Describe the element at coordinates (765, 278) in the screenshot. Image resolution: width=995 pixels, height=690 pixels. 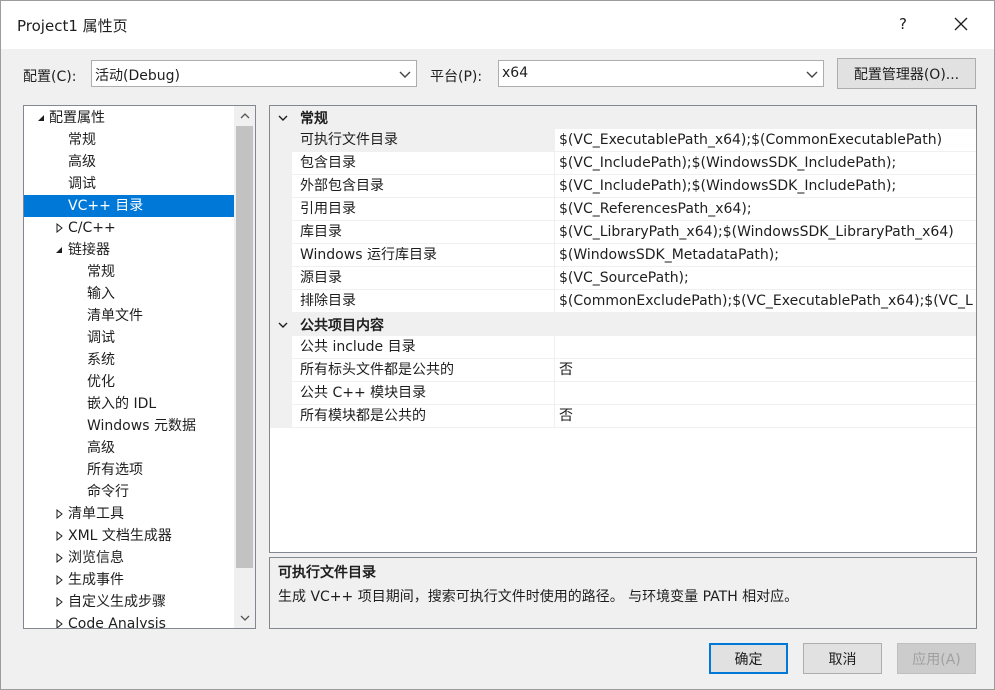
I see `property-value: $(VC_SourcePath);` at that location.